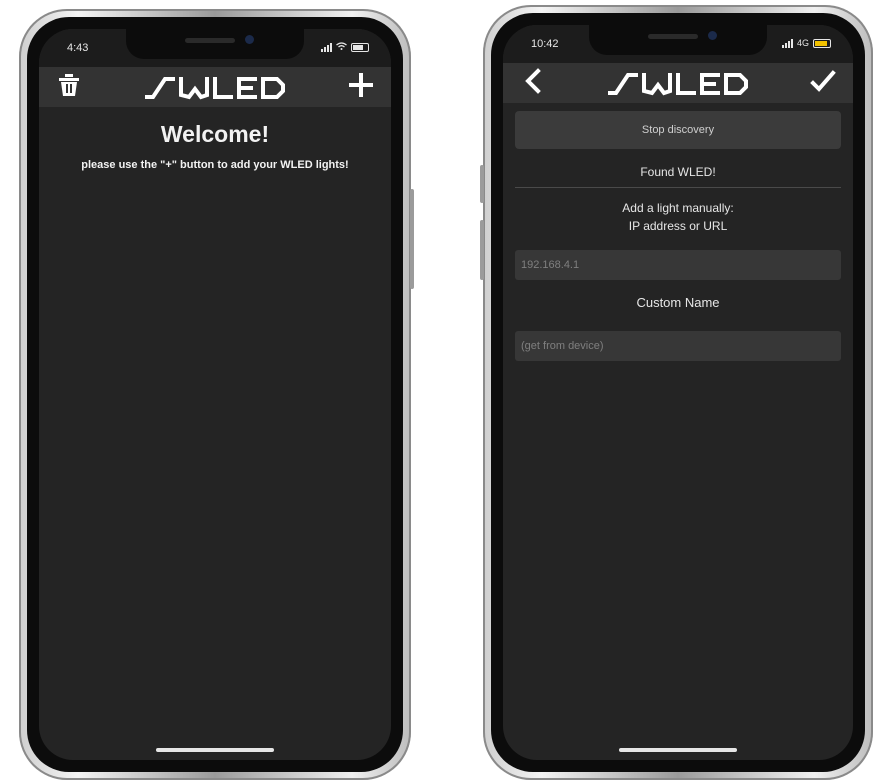 The width and height of the screenshot is (874, 783). Describe the element at coordinates (678, 187) in the screenshot. I see `divider` at that location.